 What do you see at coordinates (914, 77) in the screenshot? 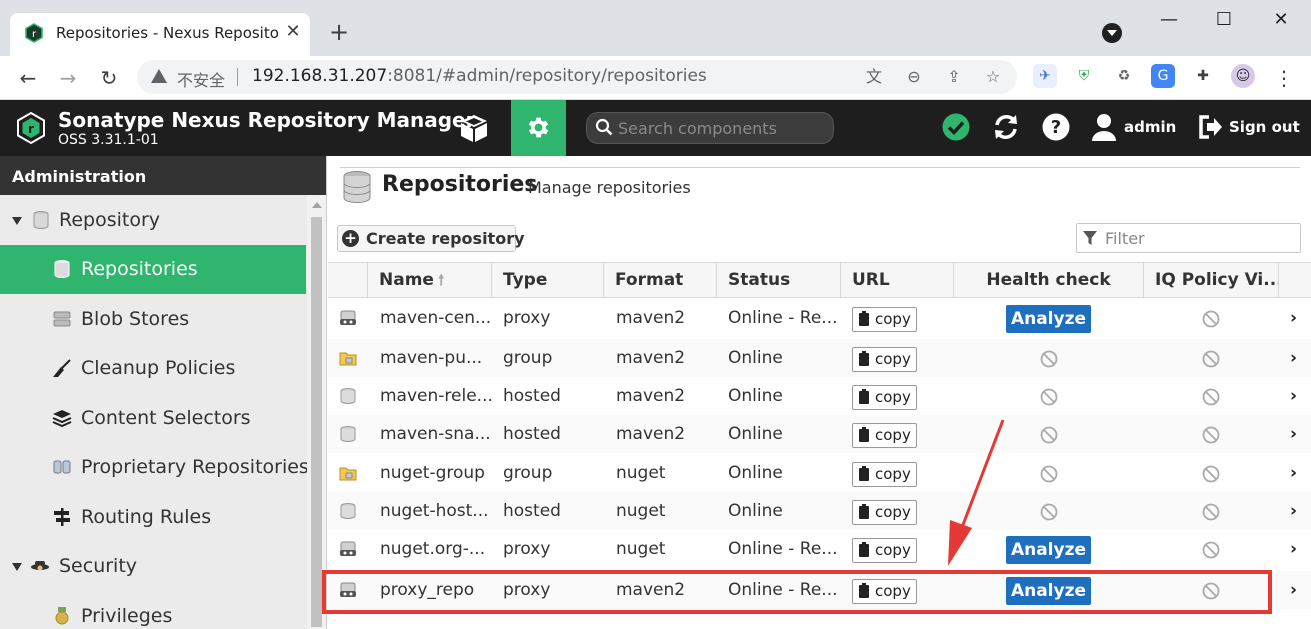
I see `zoom-icon: ⊖` at bounding box center [914, 77].